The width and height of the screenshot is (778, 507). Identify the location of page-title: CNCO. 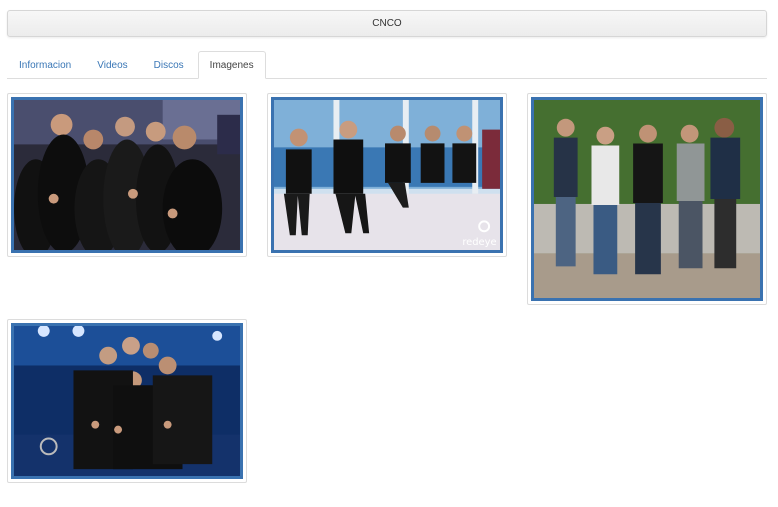
(387, 23).